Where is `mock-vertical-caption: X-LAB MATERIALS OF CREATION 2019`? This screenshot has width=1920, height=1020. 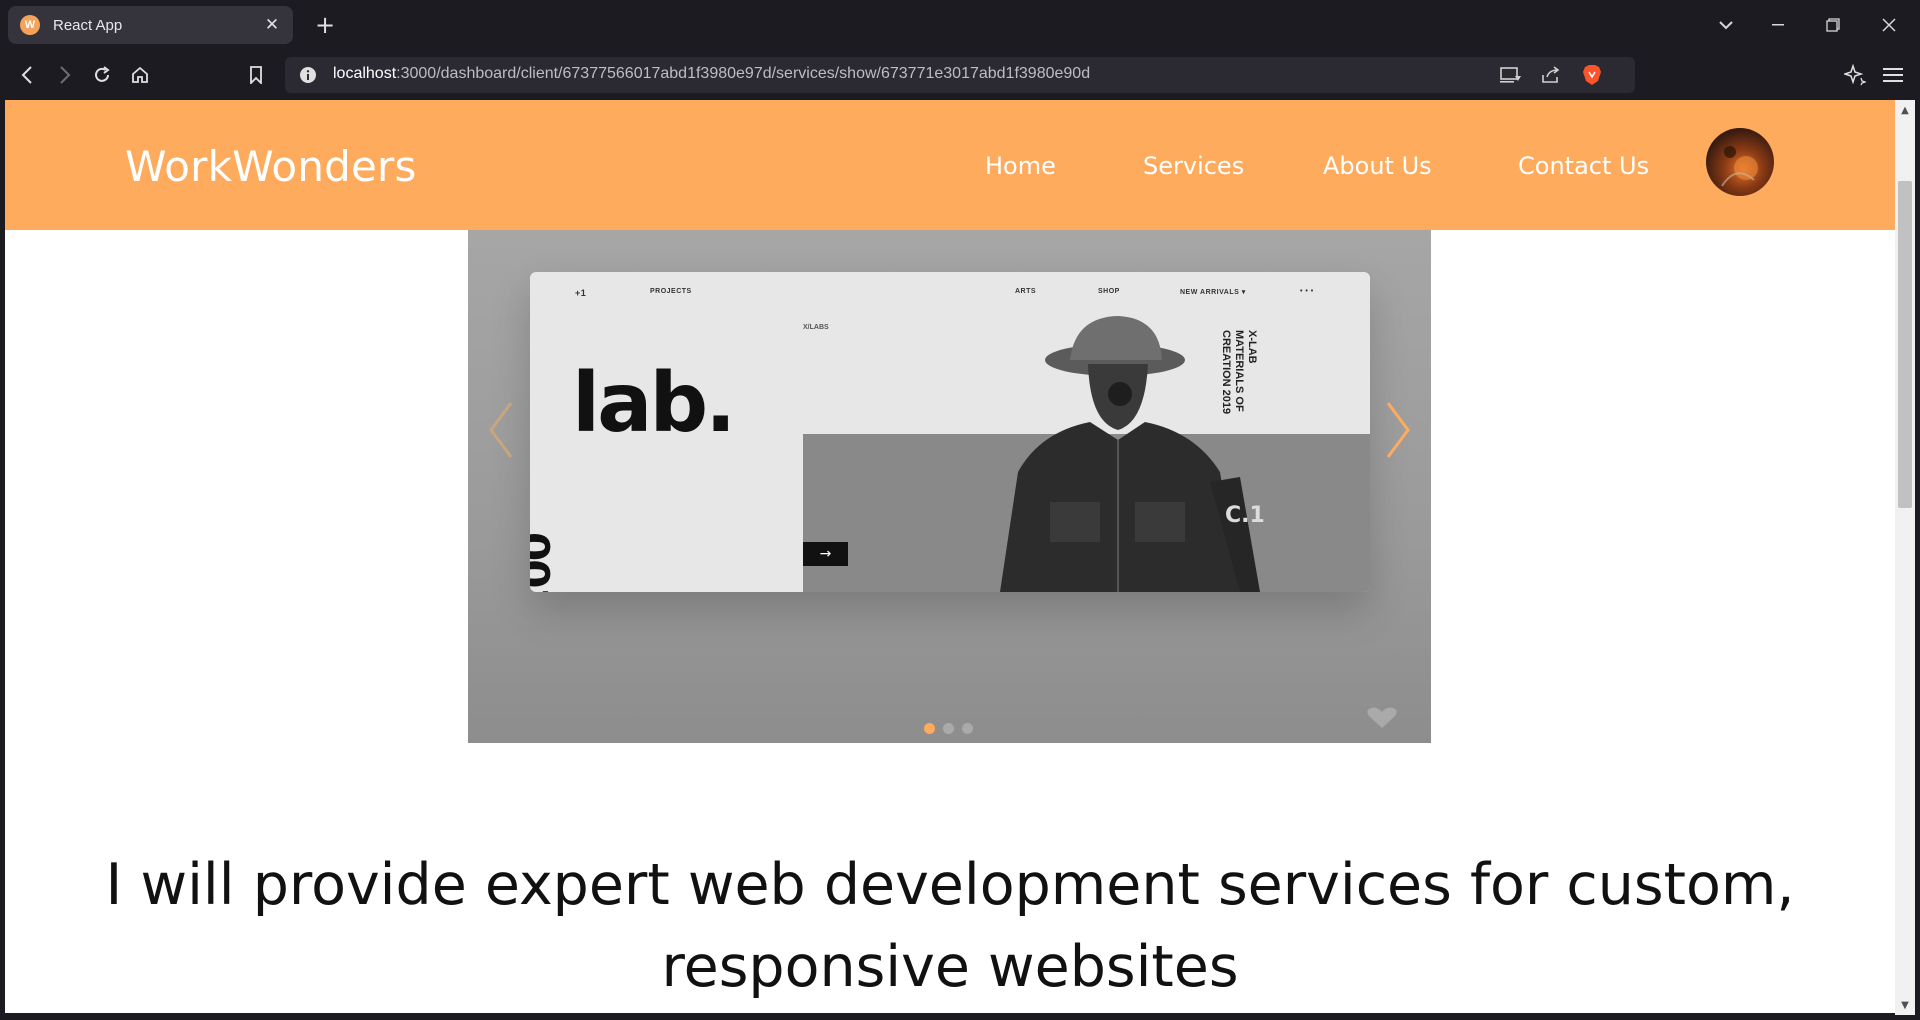
mock-vertical-caption: X-LAB MATERIALS OF CREATION 2019 is located at coordinates (1238, 372).